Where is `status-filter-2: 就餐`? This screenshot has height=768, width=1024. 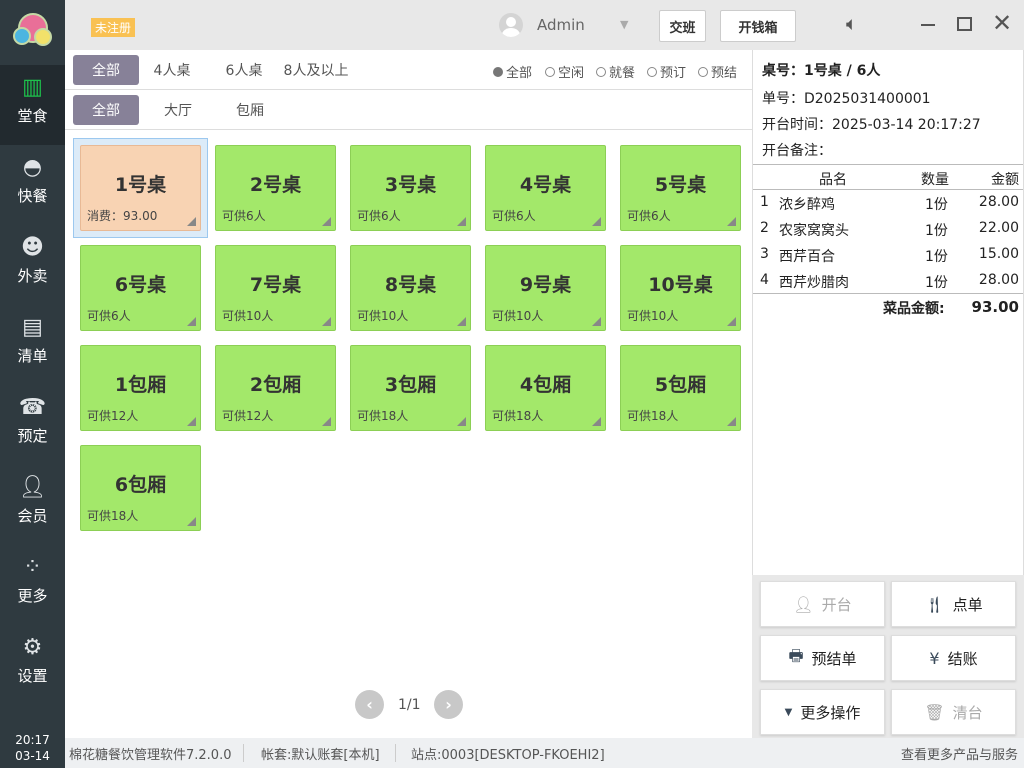 status-filter-2: 就餐 is located at coordinates (615, 71).